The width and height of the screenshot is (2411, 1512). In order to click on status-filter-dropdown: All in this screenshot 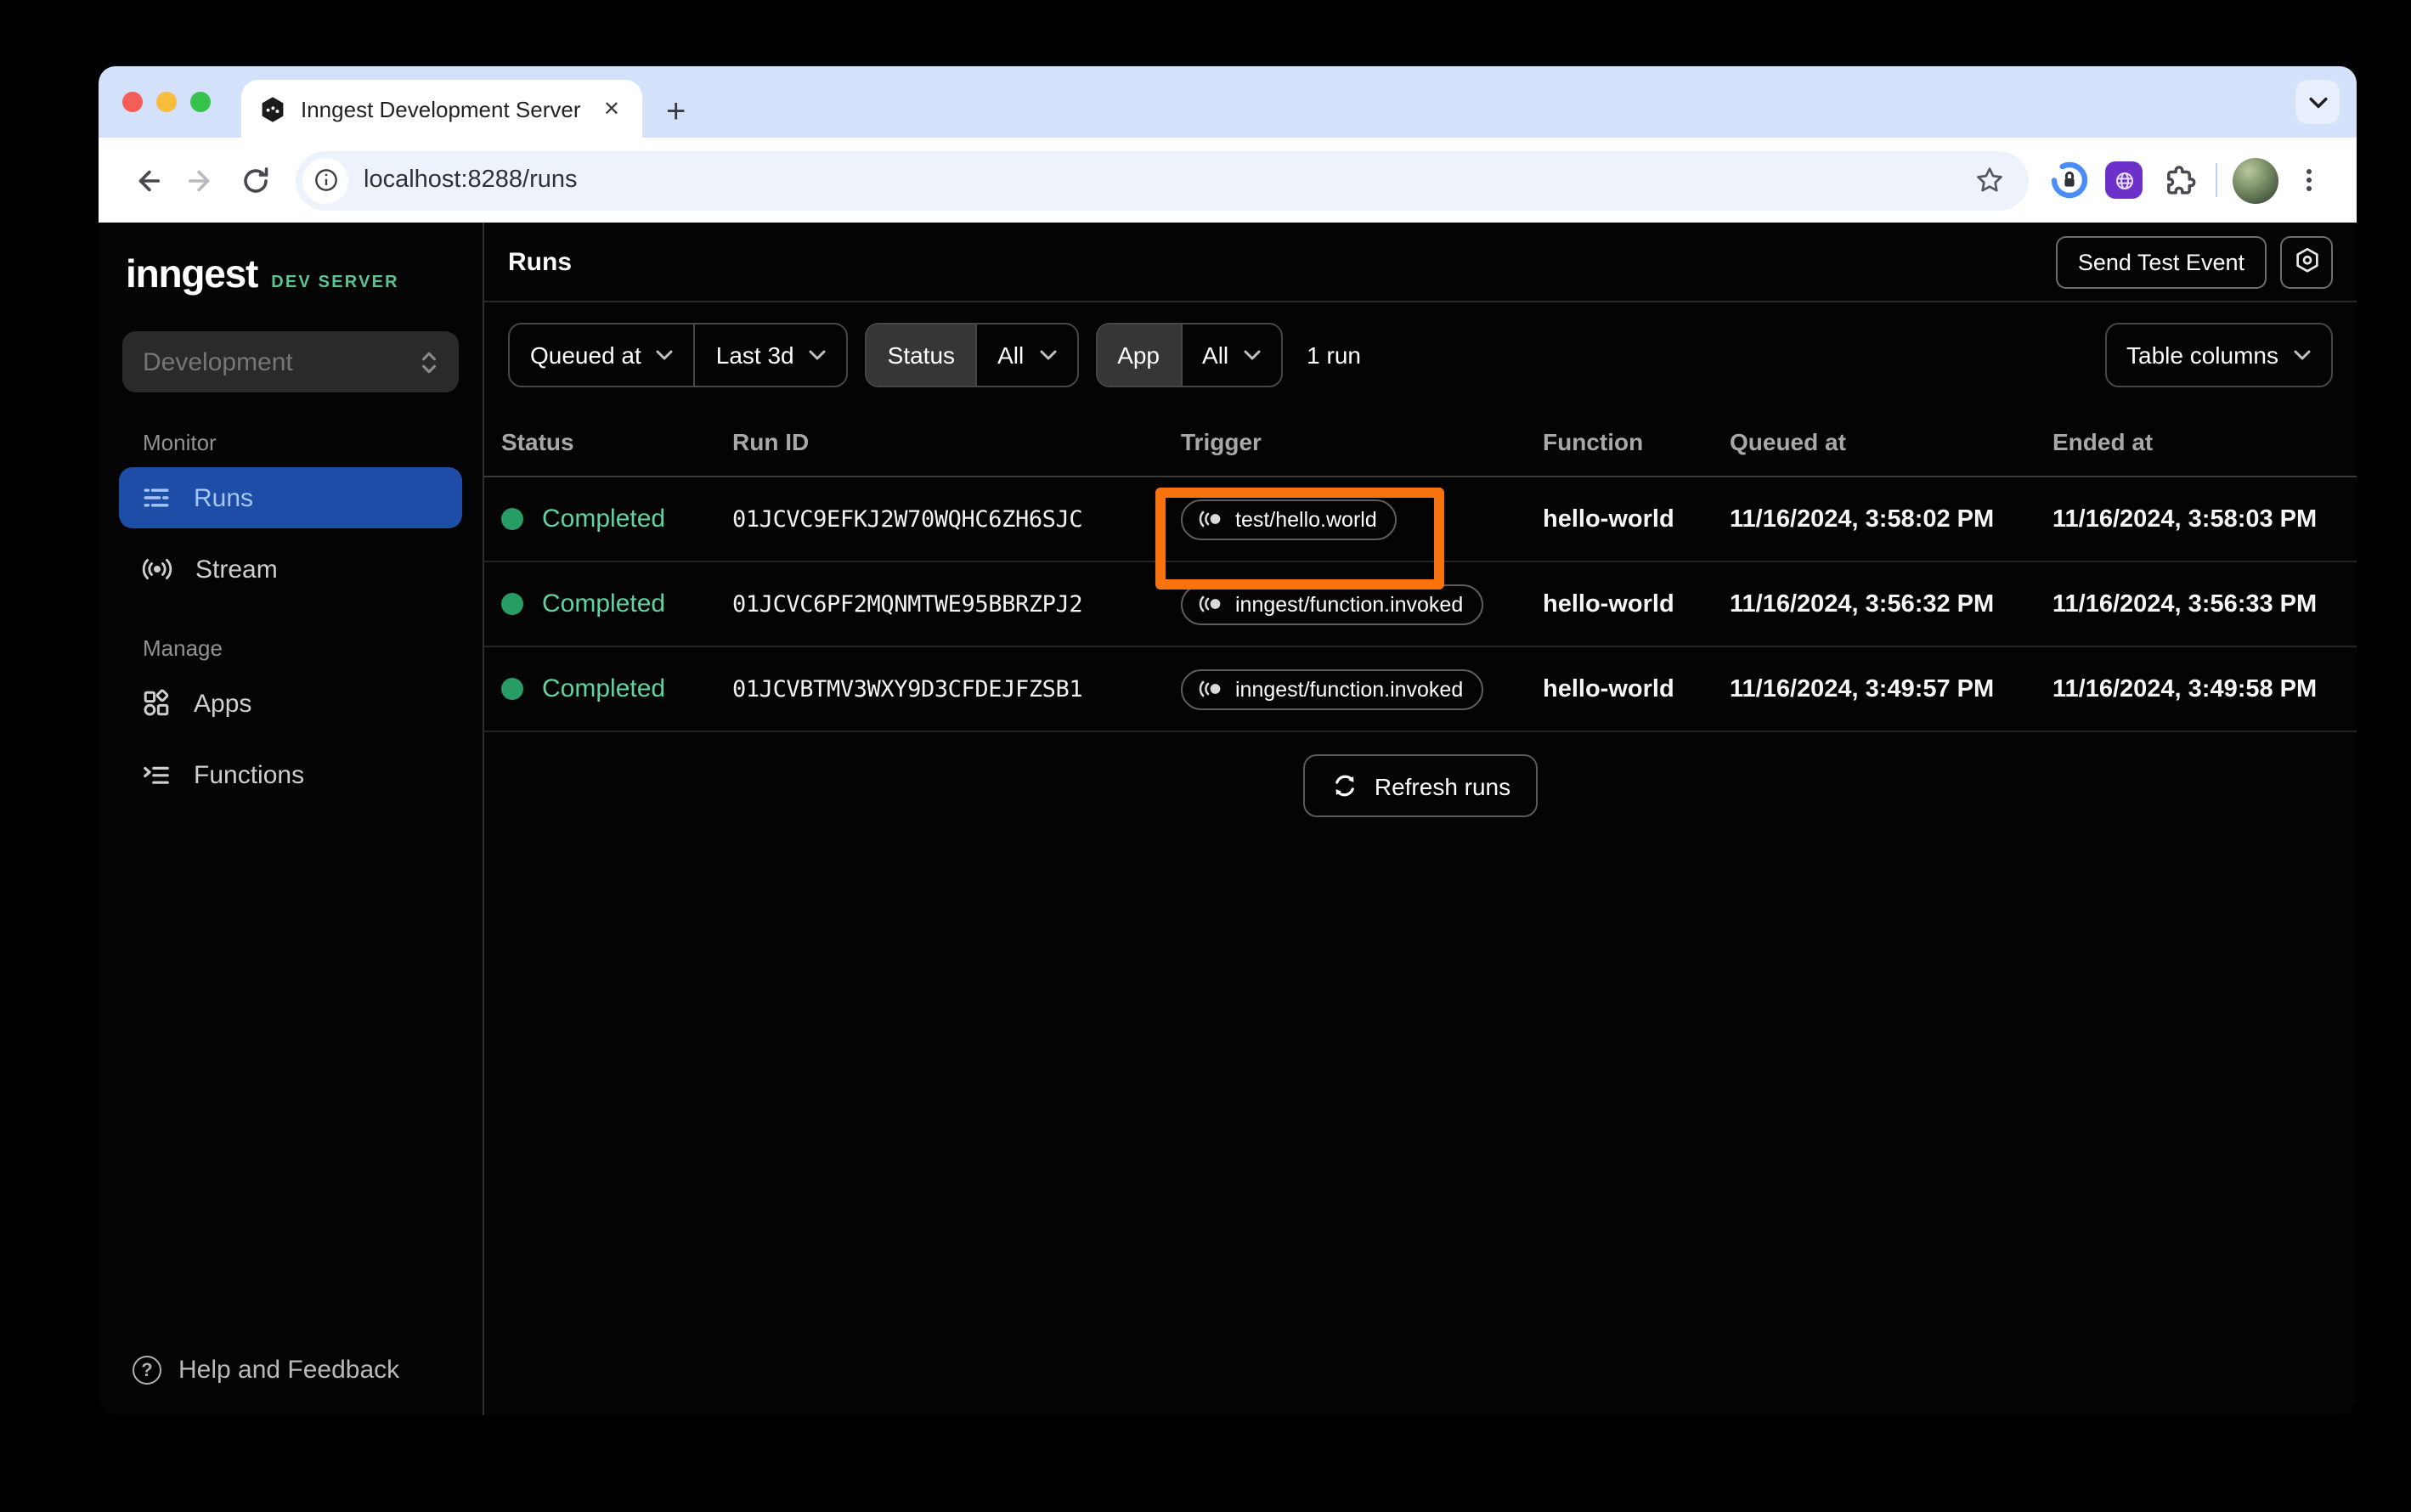, I will do `click(1025, 355)`.